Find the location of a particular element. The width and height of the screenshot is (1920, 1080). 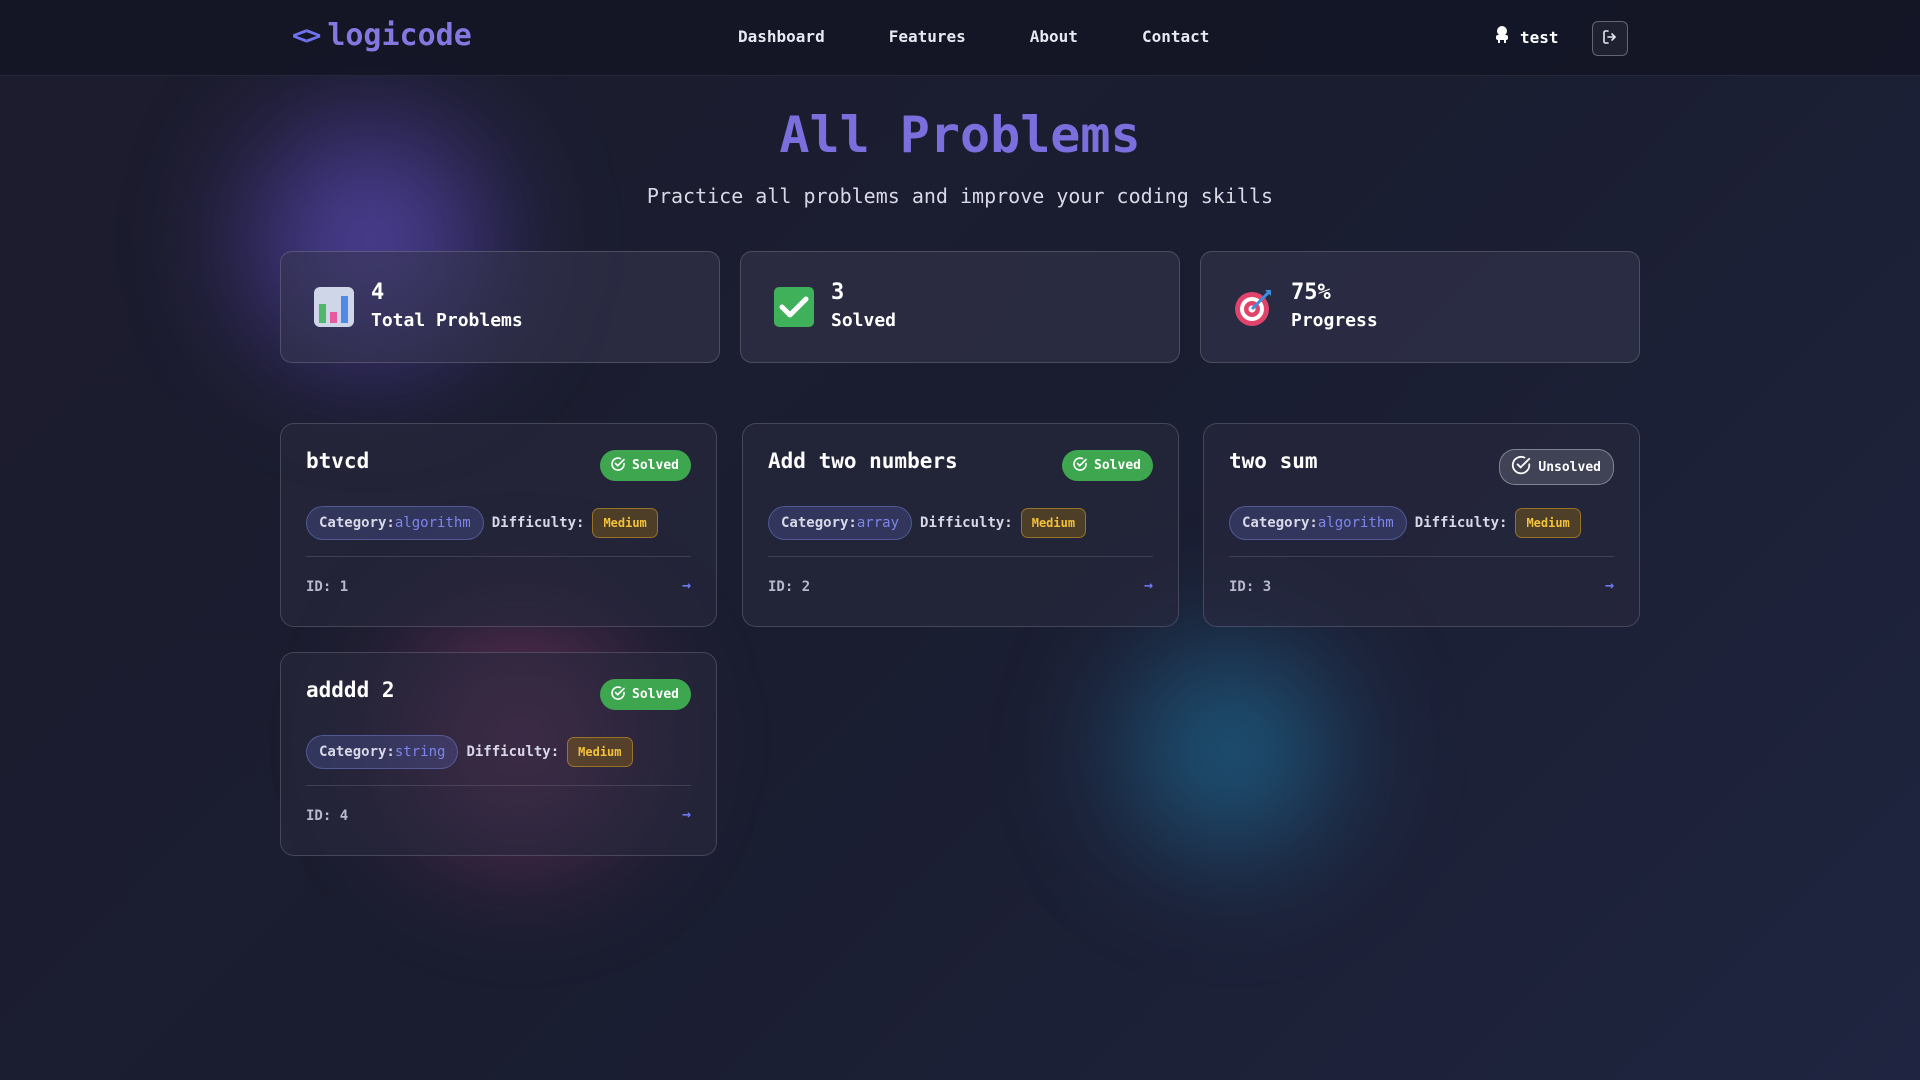

user-icon is located at coordinates (1502, 37).